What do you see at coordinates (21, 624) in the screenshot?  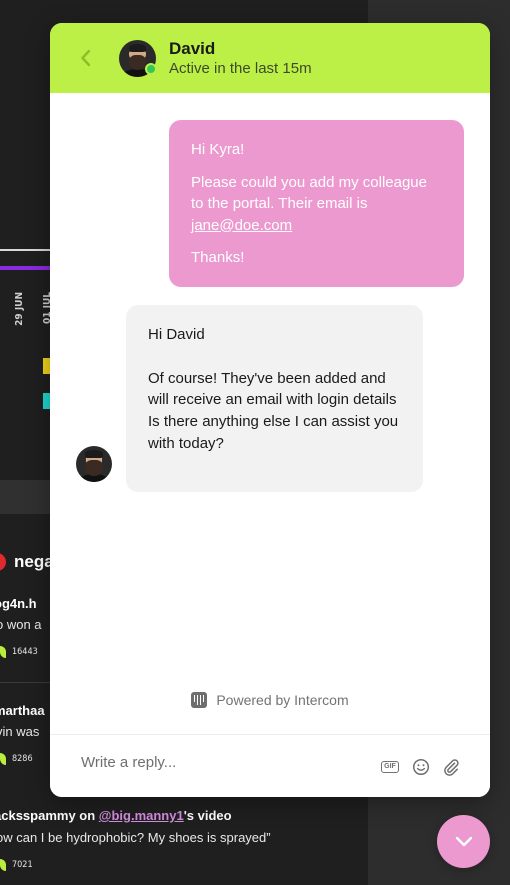 I see `feed-comment: o won a` at bounding box center [21, 624].